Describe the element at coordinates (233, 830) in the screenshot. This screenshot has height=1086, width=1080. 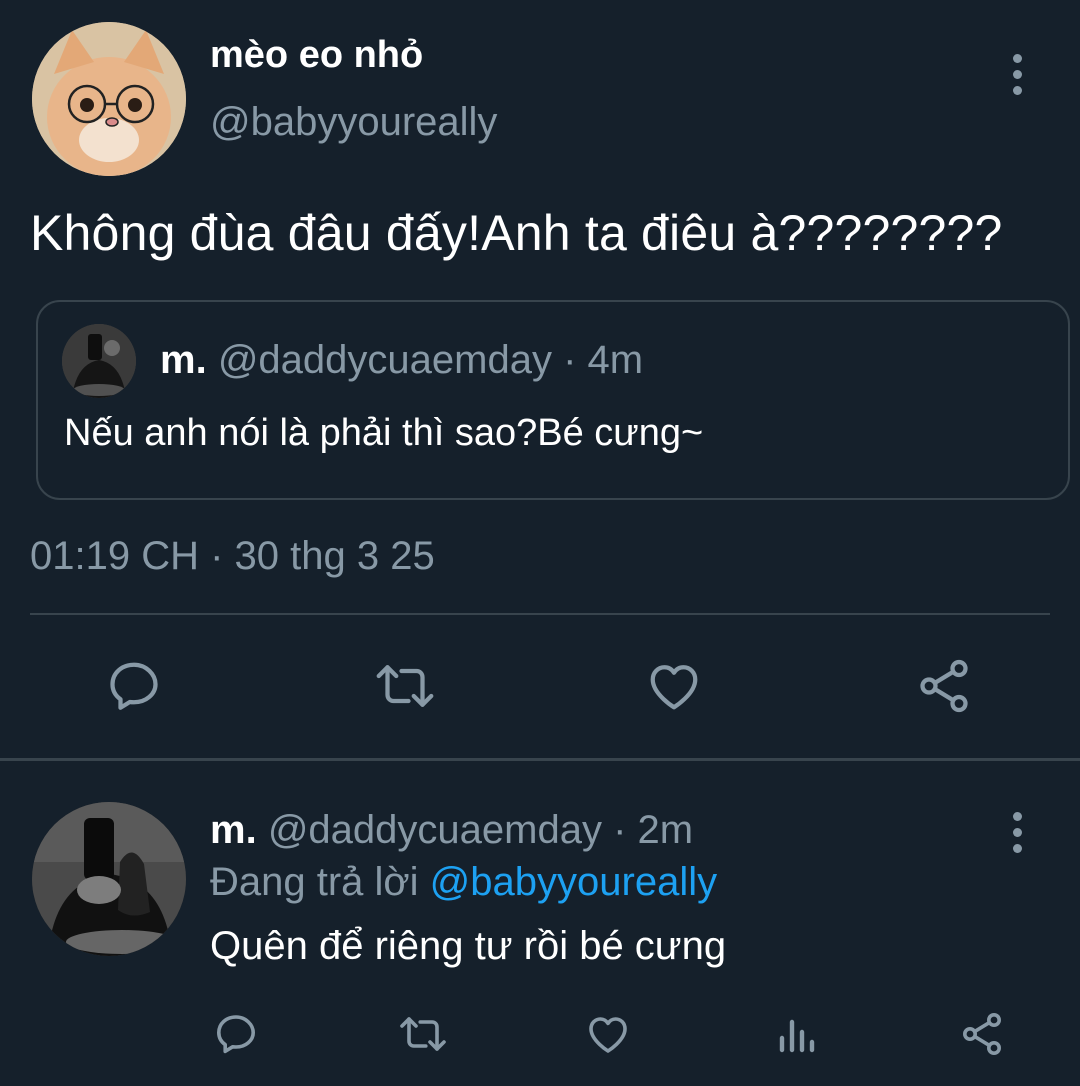
I see `reply-display-name: m.` at that location.